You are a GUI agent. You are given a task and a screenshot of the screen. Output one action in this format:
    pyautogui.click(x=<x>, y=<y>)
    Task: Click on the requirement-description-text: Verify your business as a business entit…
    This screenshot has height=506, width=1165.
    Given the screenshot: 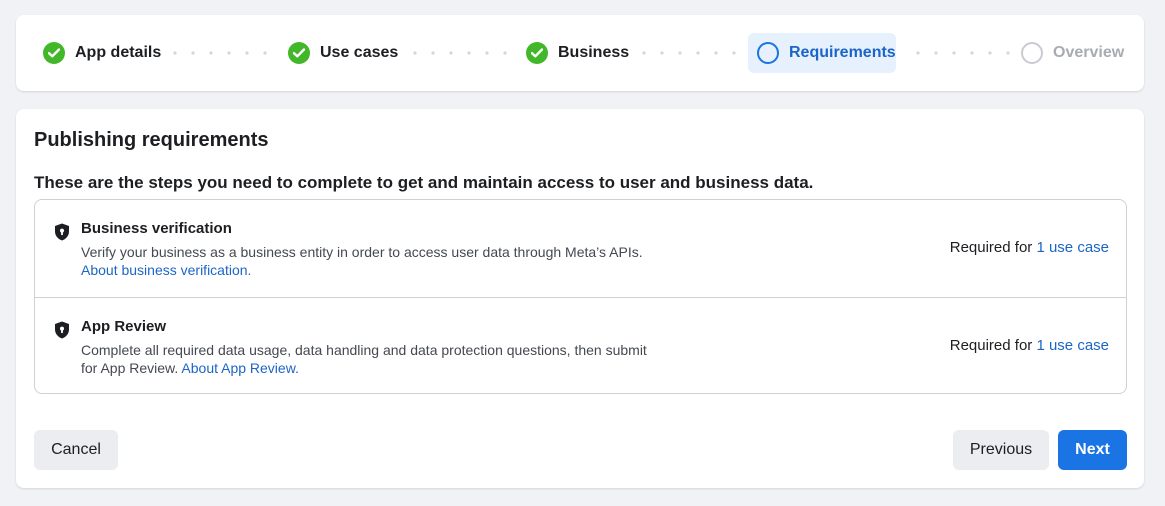 What is the action you would take?
    pyautogui.click(x=362, y=252)
    